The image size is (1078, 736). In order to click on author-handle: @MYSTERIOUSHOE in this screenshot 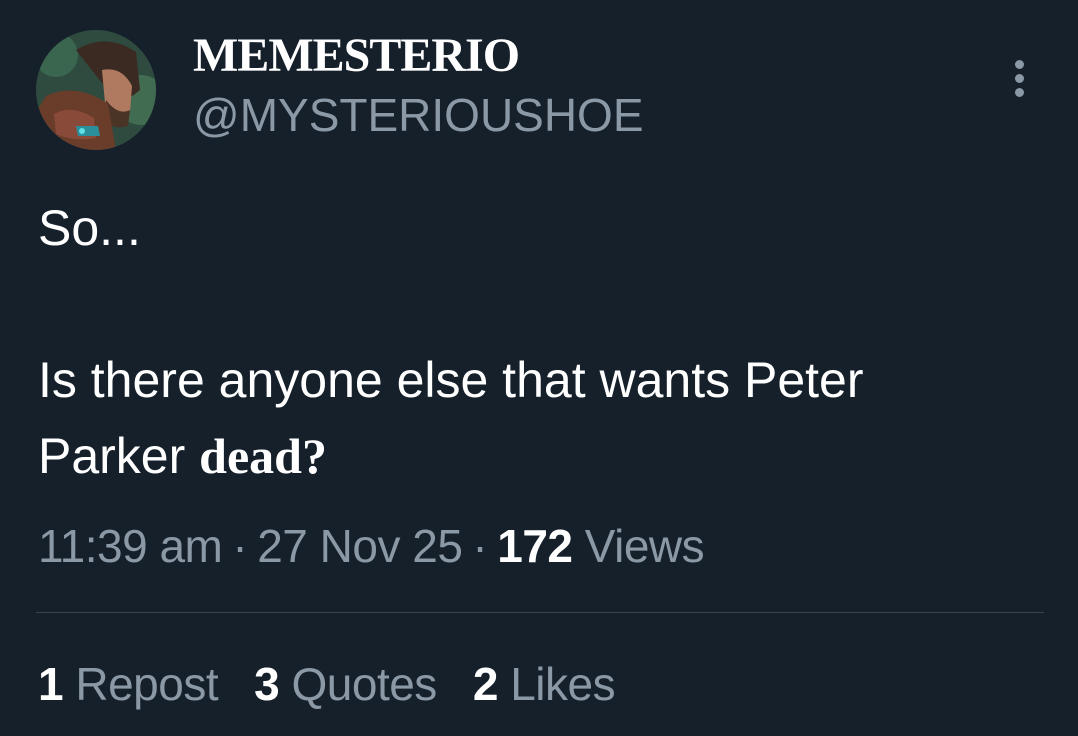, I will do `click(418, 115)`.